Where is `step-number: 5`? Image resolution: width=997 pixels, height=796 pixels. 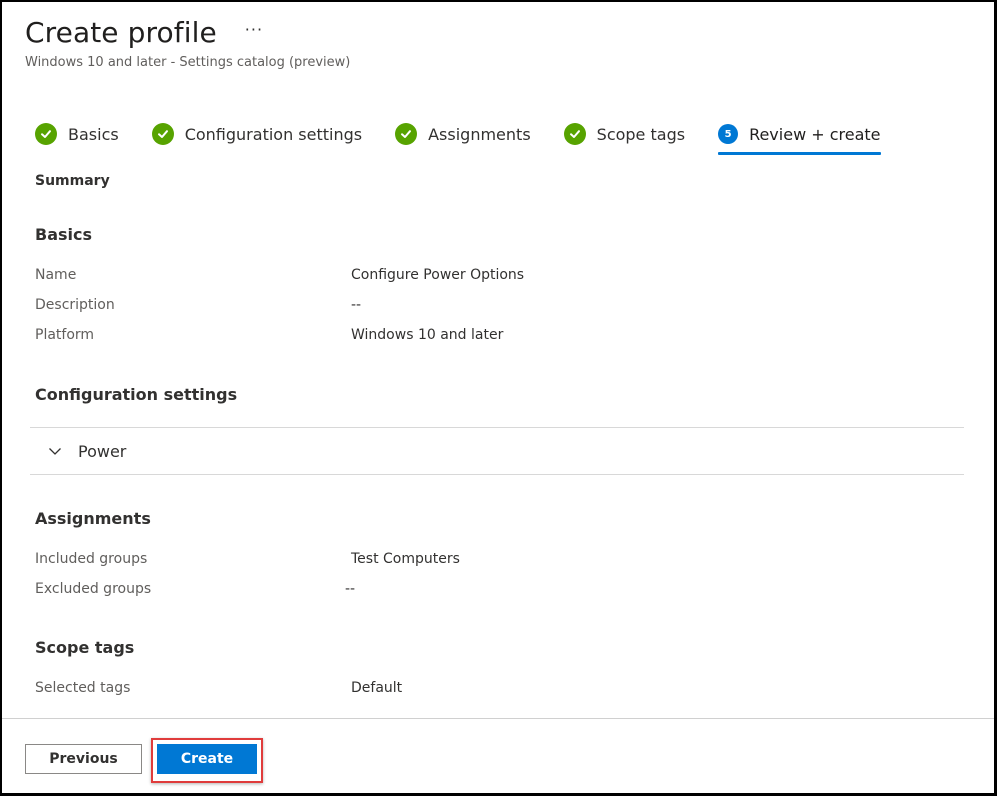 step-number: 5 is located at coordinates (728, 134).